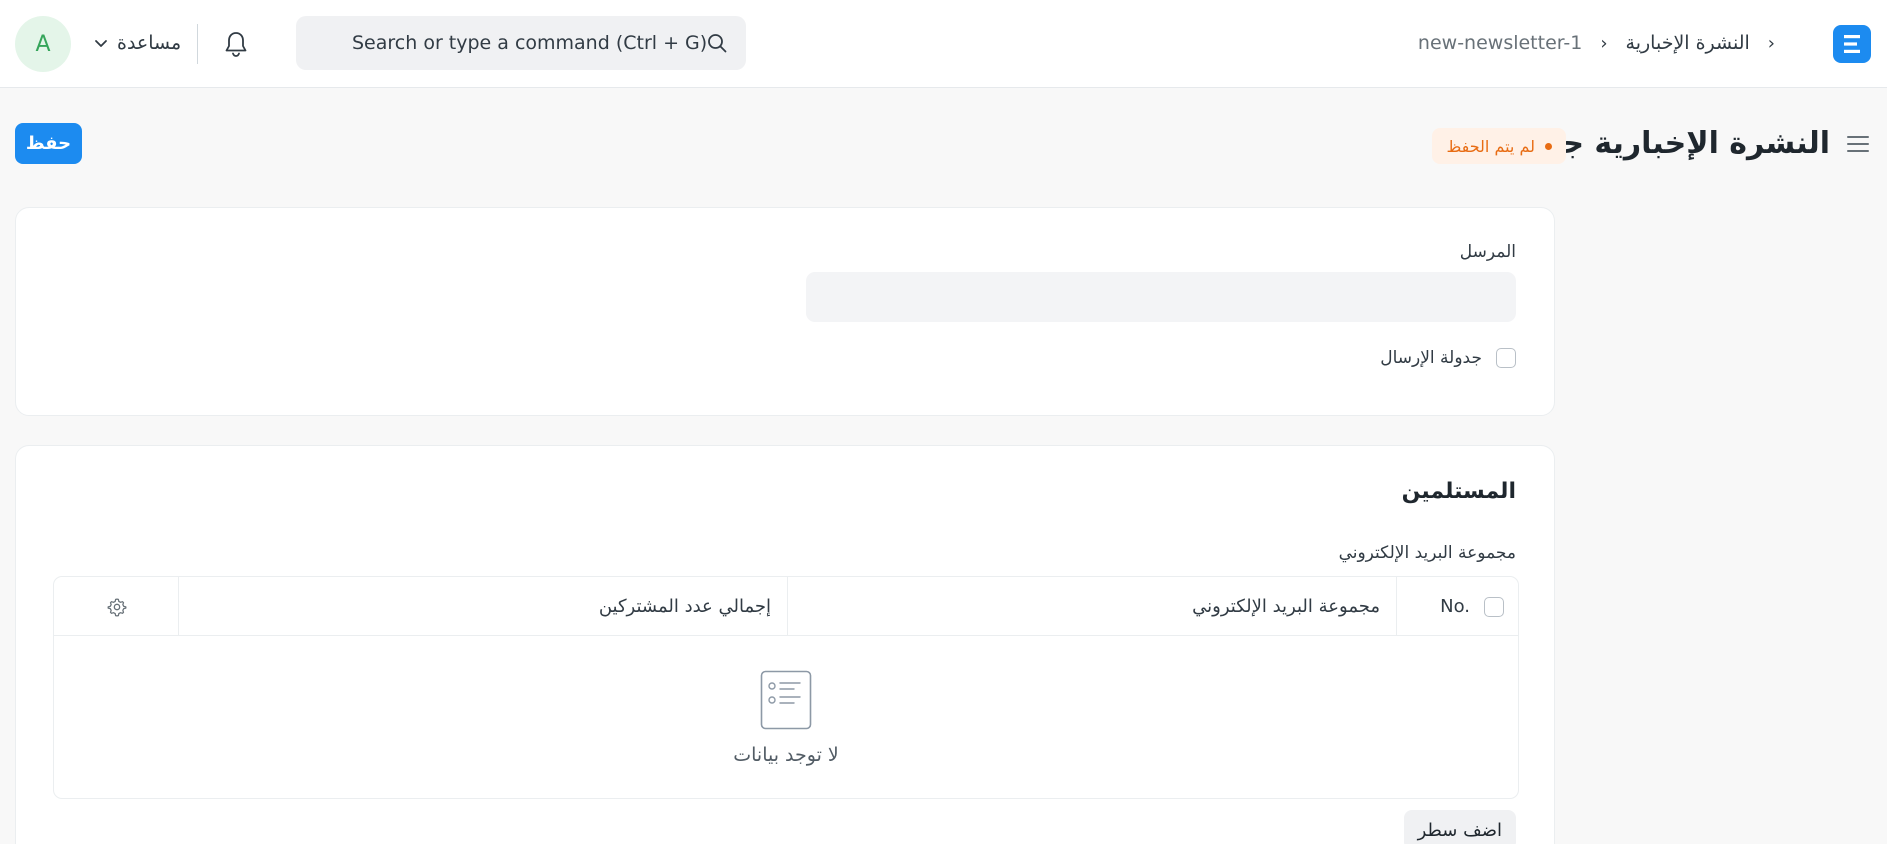 Image resolution: width=1887 pixels, height=844 pixels. I want to click on column-no-label: No., so click(1455, 606).